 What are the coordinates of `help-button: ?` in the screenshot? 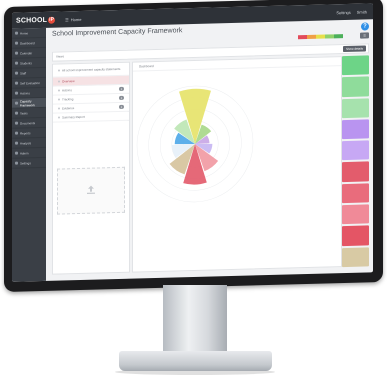 It's located at (365, 26).